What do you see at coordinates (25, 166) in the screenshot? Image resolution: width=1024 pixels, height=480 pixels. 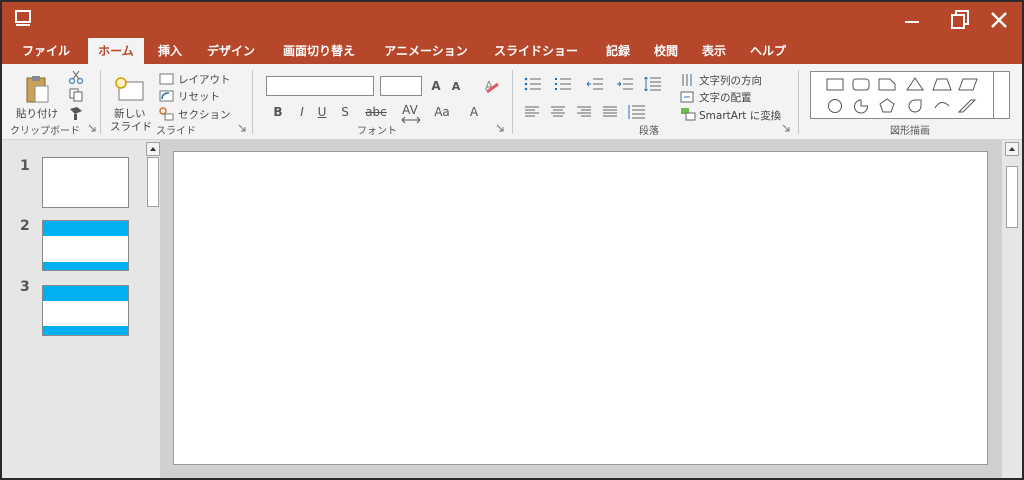 I see `slide-number-1: 1` at bounding box center [25, 166].